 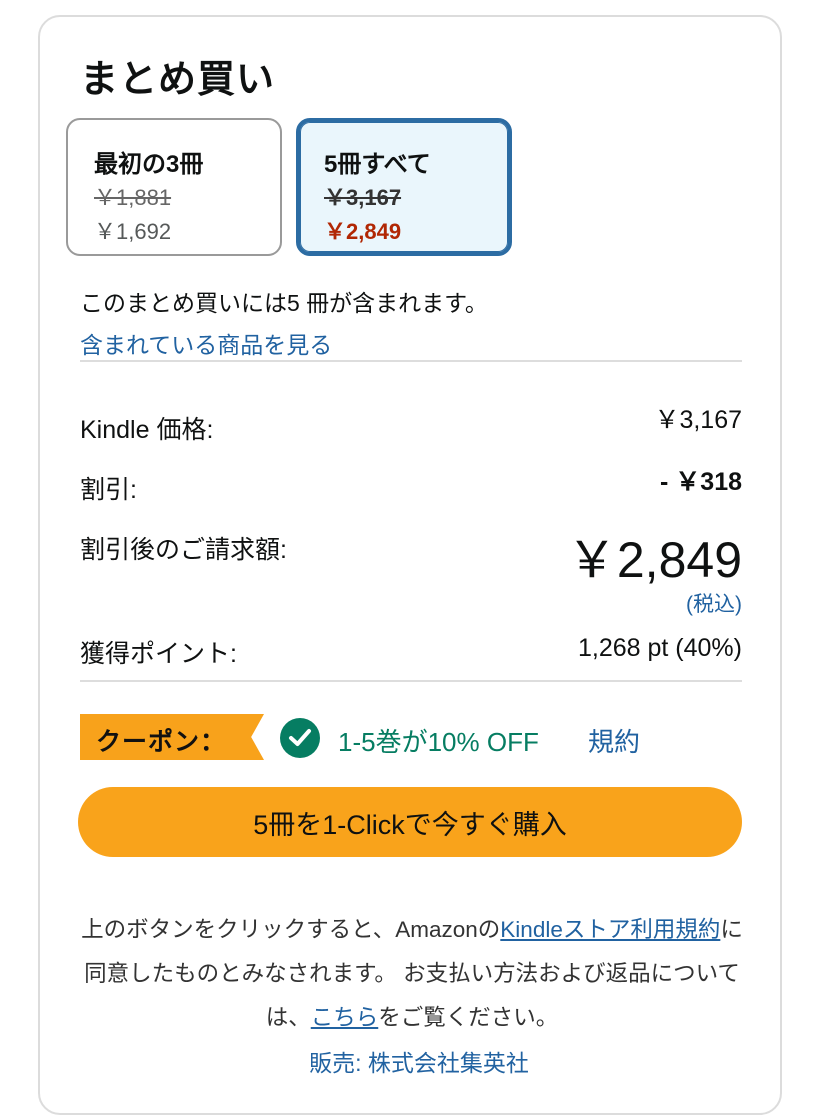 I want to click on coupon-tag: クーポン：, so click(x=172, y=737).